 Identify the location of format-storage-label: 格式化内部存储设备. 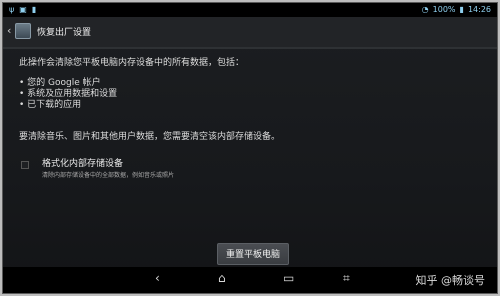
(83, 164).